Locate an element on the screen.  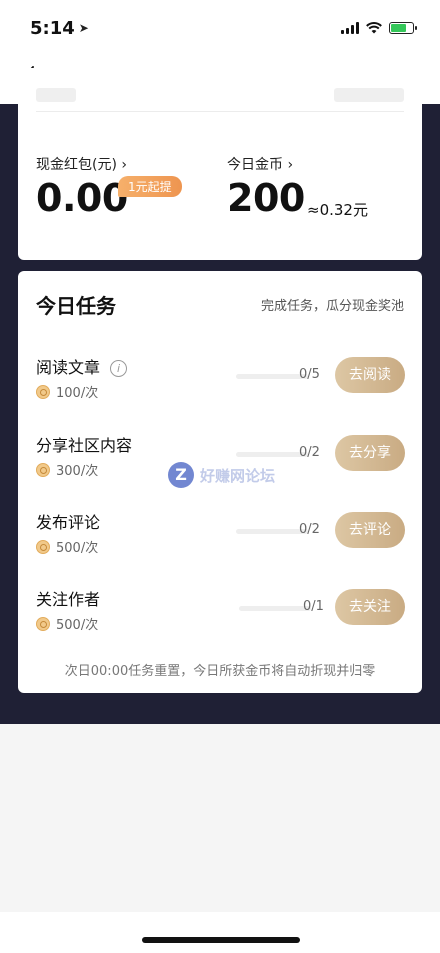
battery-icon is located at coordinates (403, 28).